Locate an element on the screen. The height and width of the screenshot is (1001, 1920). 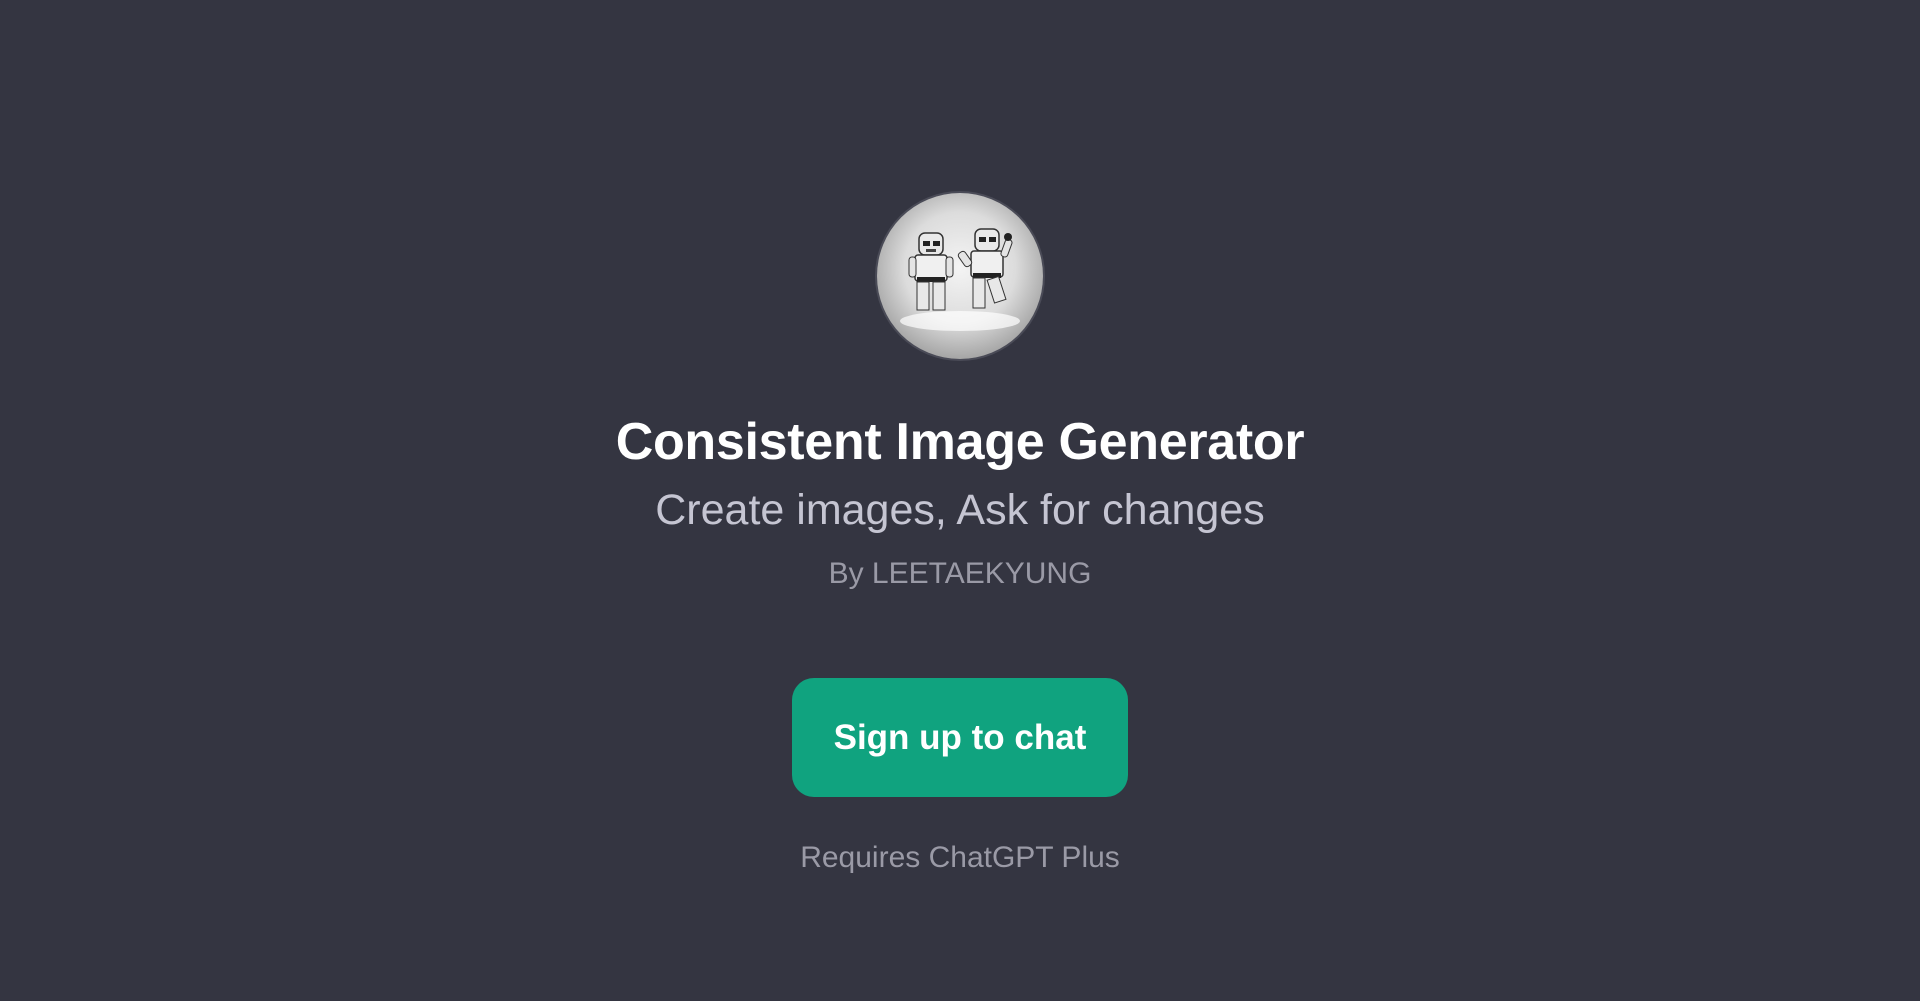
gpt-description: Create images, Ask for changes is located at coordinates (960, 510).